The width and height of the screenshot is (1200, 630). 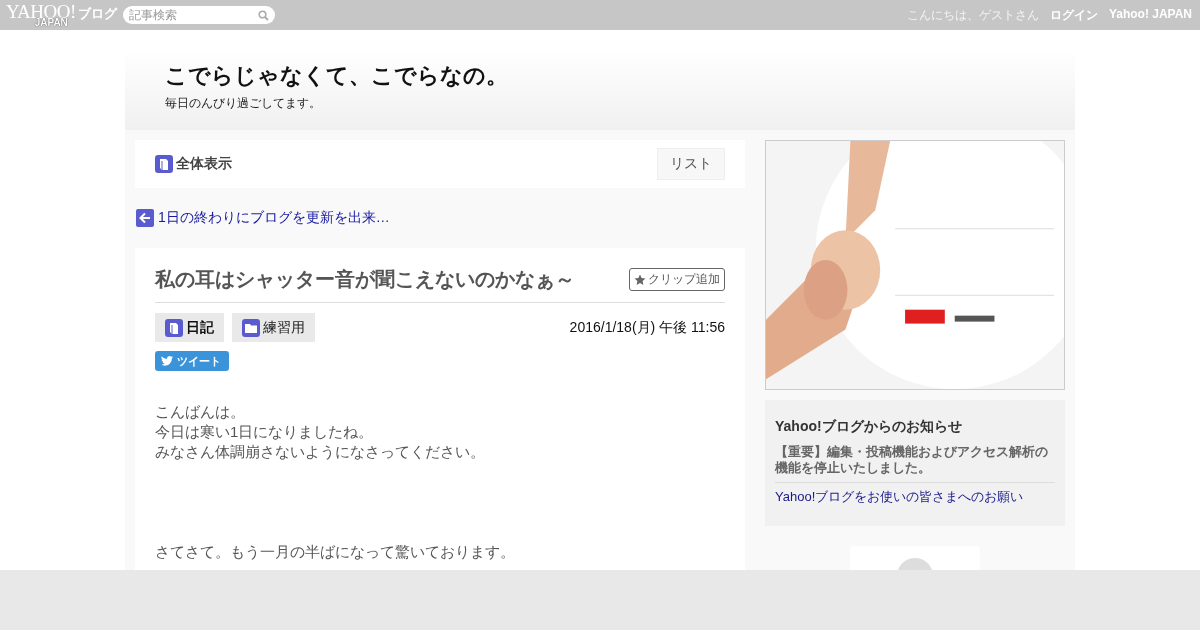 What do you see at coordinates (198, 15) in the screenshot?
I see `search-field: 記事検索` at bounding box center [198, 15].